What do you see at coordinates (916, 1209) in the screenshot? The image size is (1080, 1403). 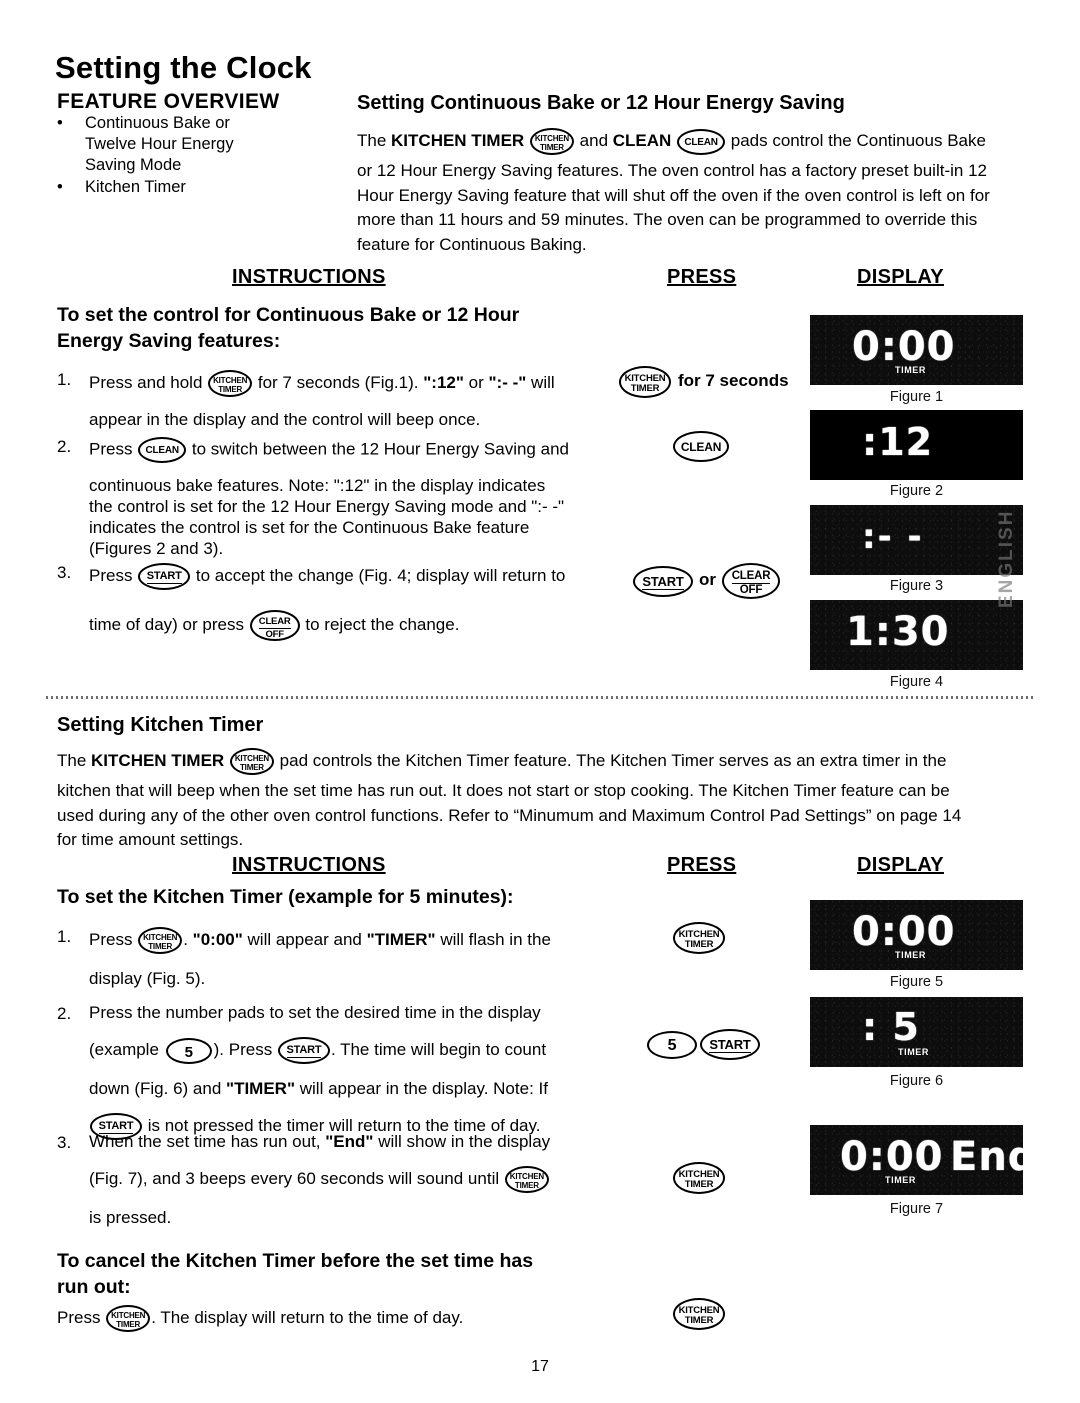 I see `figure-caption-7: Figure 7` at bounding box center [916, 1209].